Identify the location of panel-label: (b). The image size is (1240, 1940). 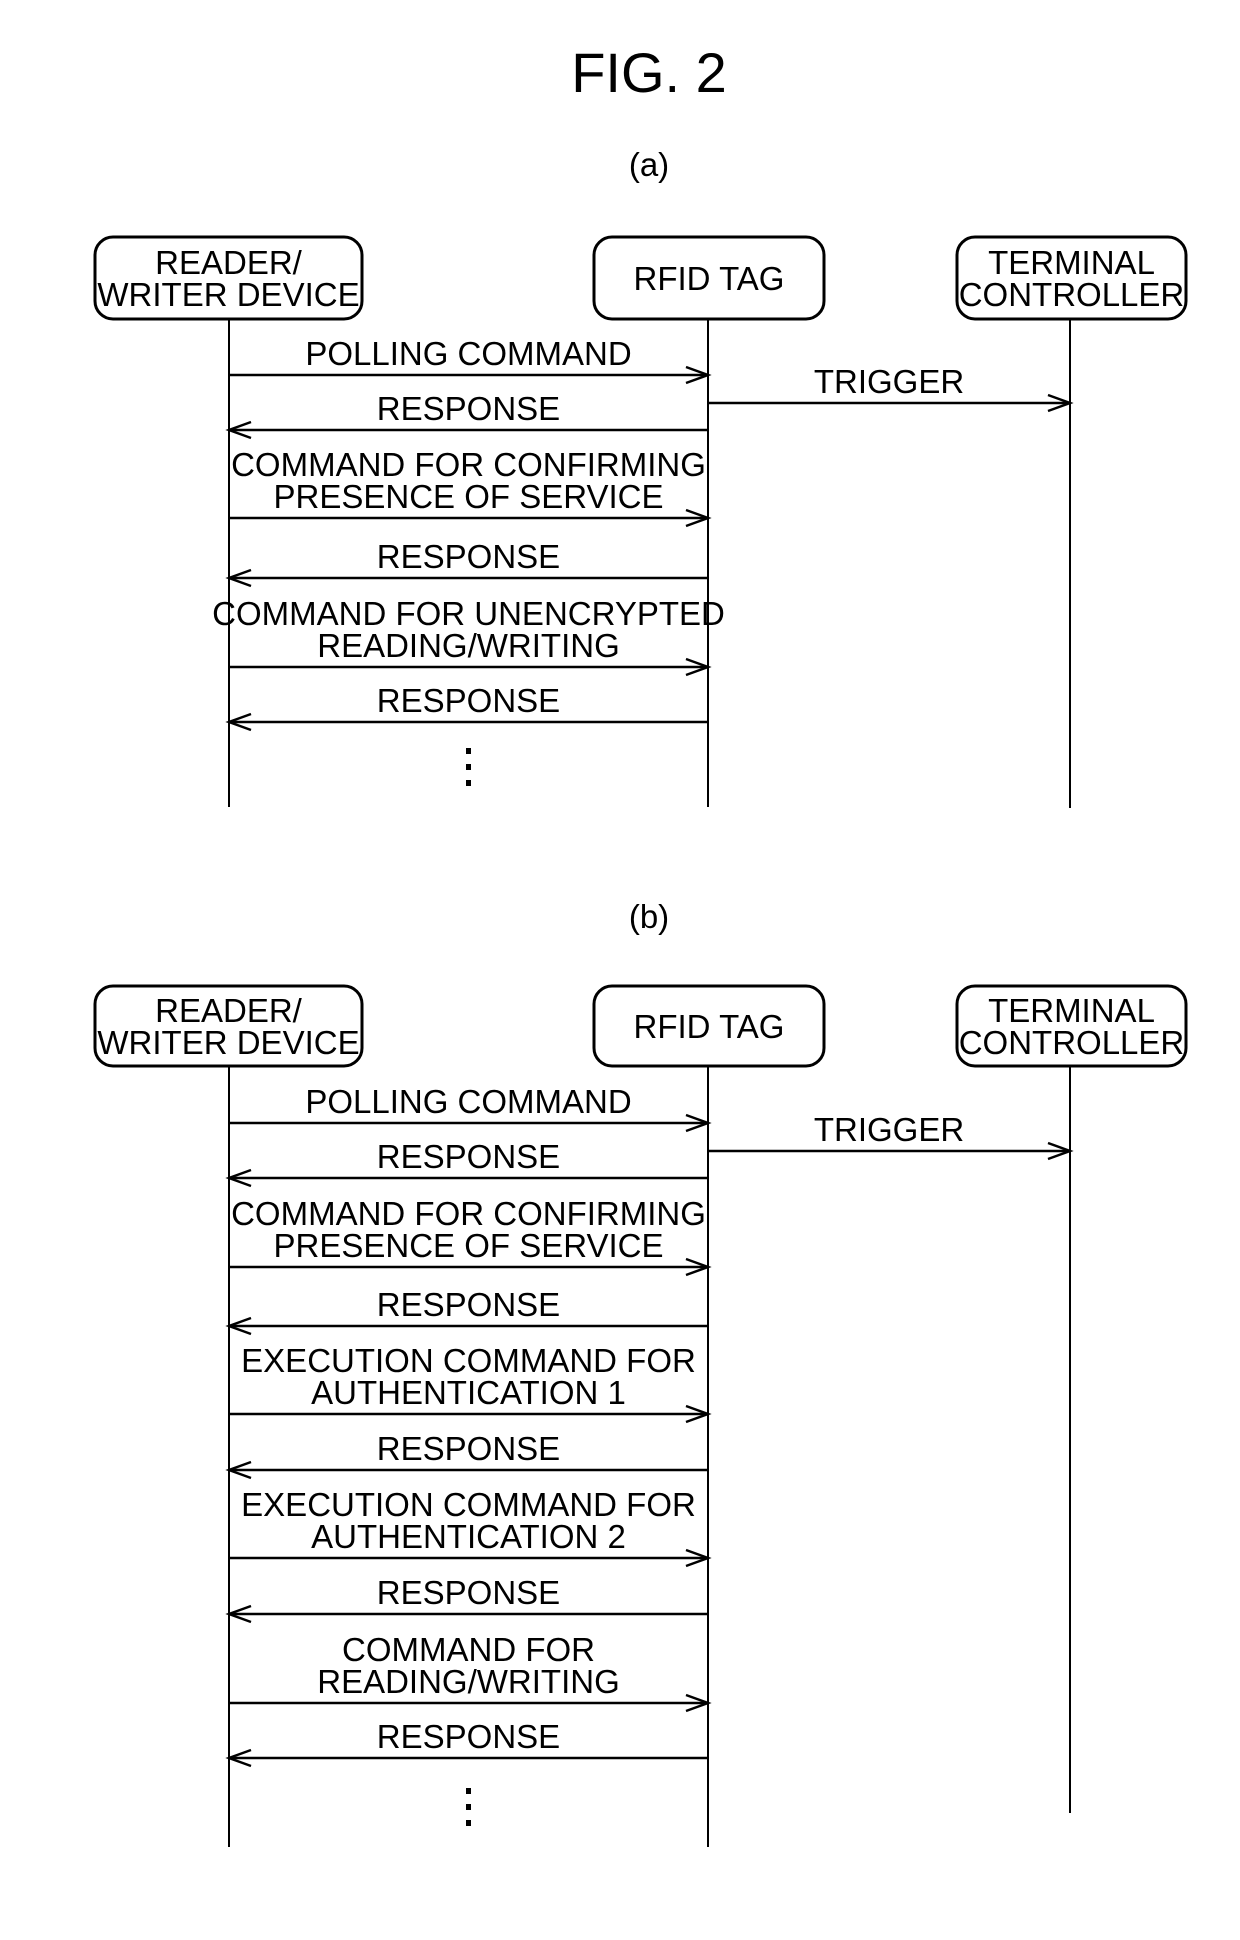
(649, 916).